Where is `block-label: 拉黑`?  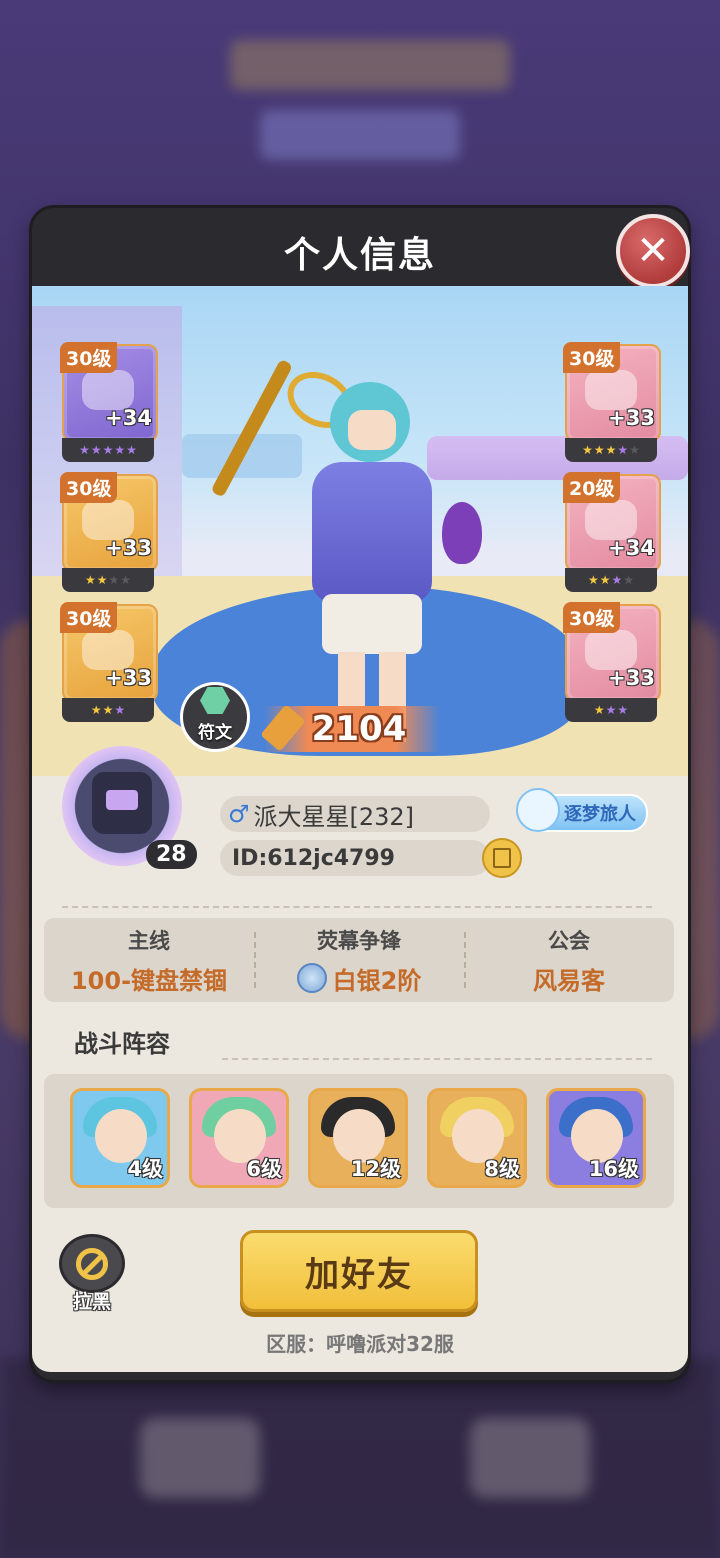
block-label: 拉黑 is located at coordinates (91, 1302).